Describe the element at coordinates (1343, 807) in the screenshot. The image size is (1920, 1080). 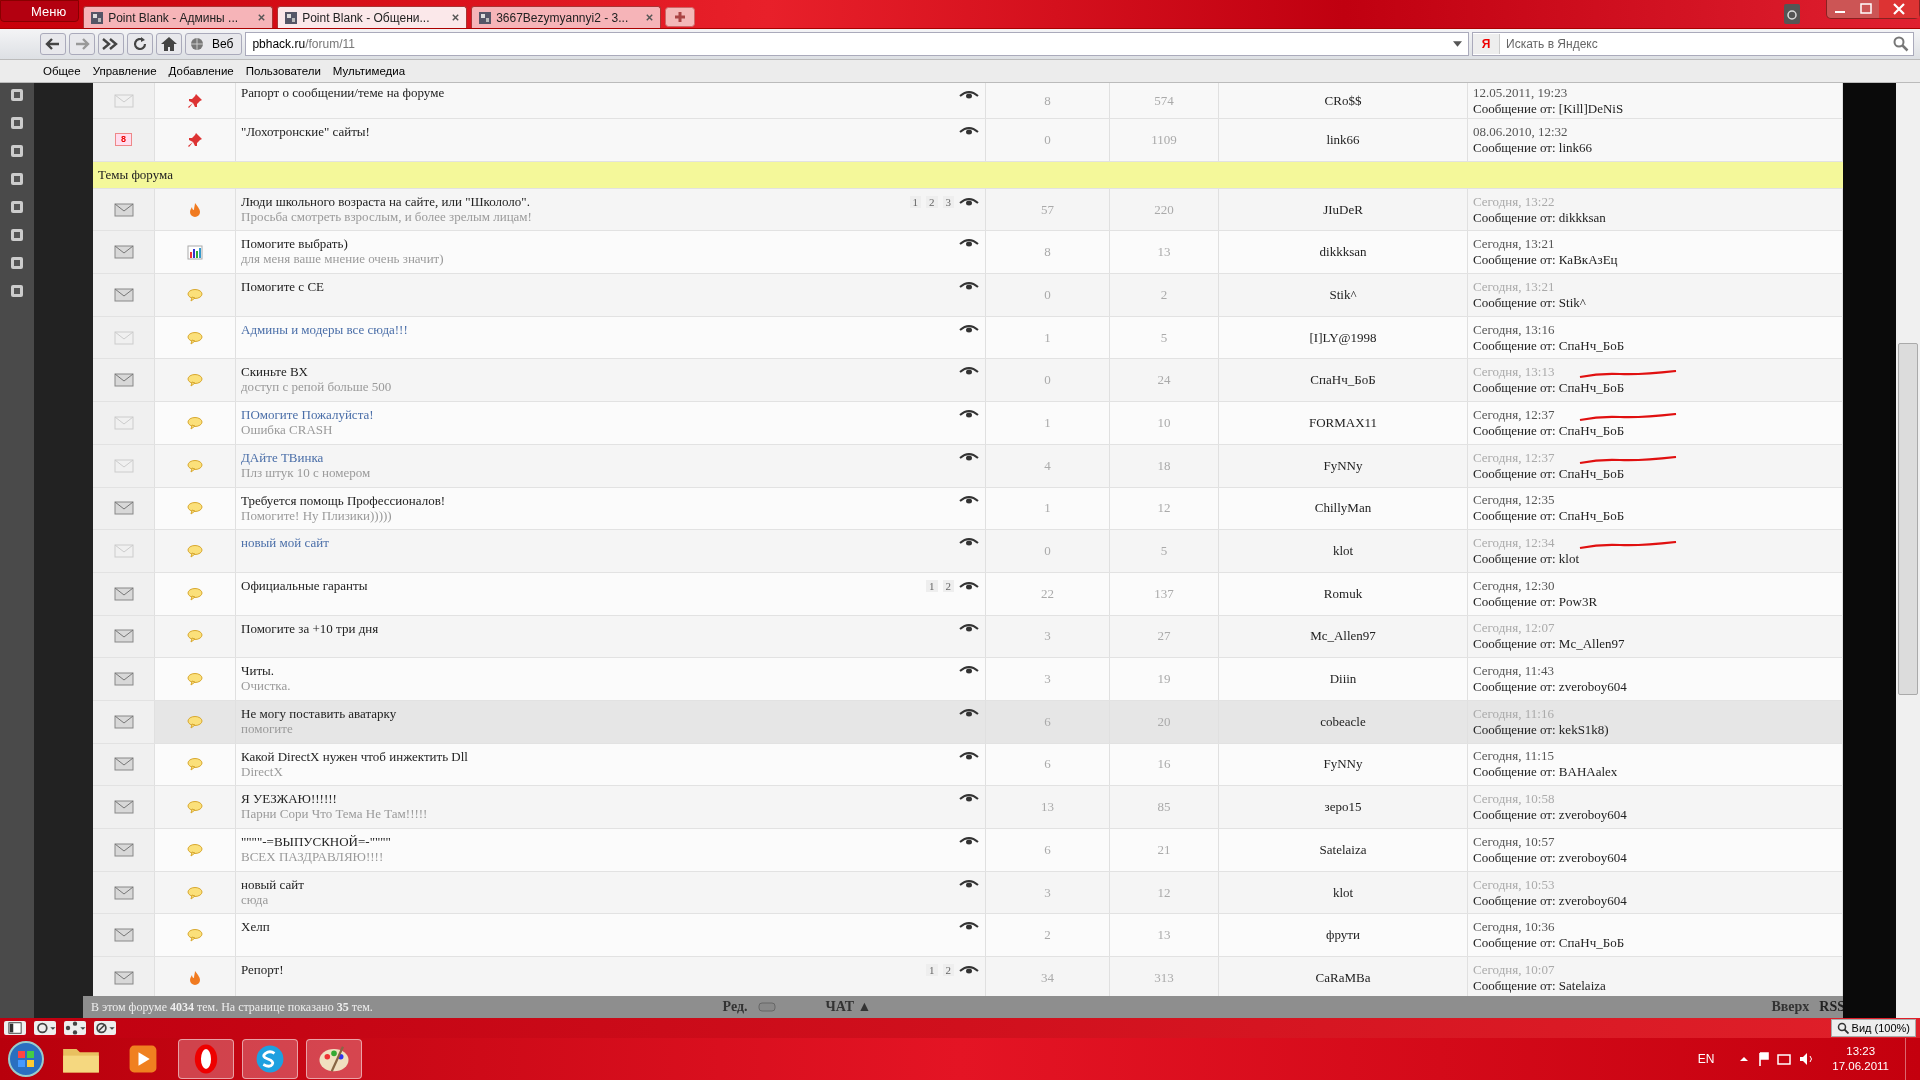
I see `author-link: зеро15` at that location.